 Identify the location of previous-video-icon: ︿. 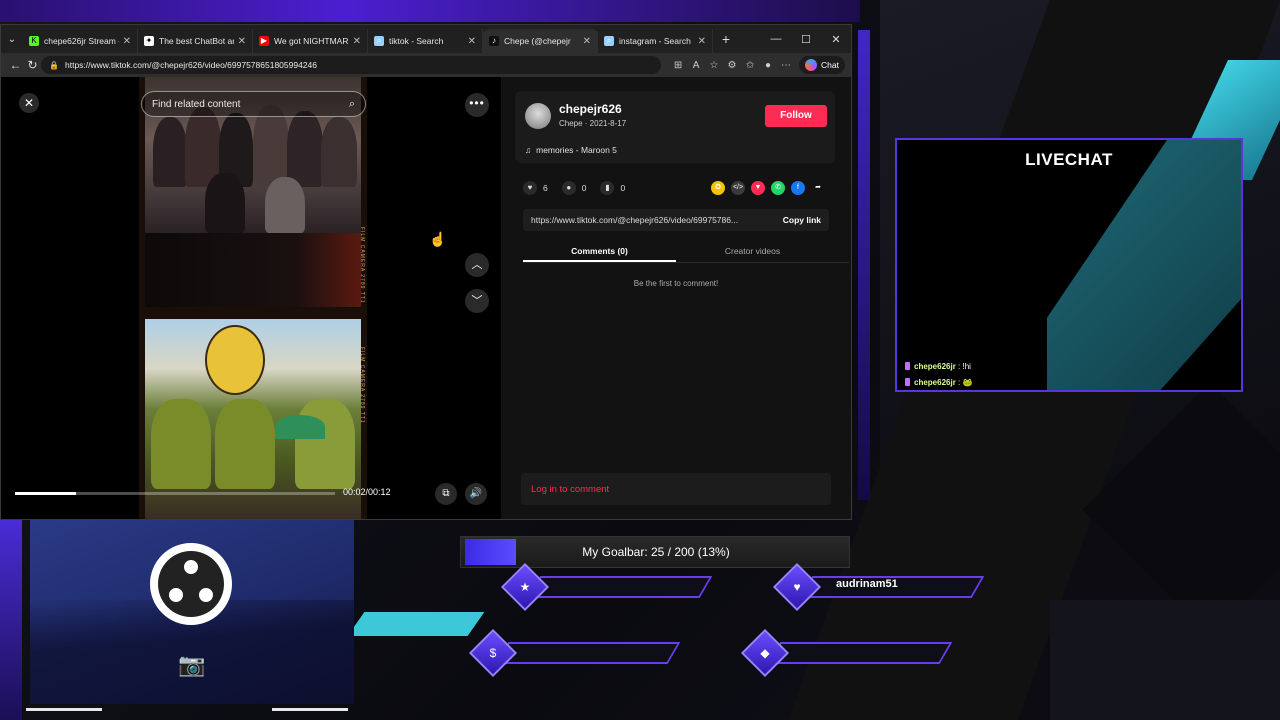
(477, 265).